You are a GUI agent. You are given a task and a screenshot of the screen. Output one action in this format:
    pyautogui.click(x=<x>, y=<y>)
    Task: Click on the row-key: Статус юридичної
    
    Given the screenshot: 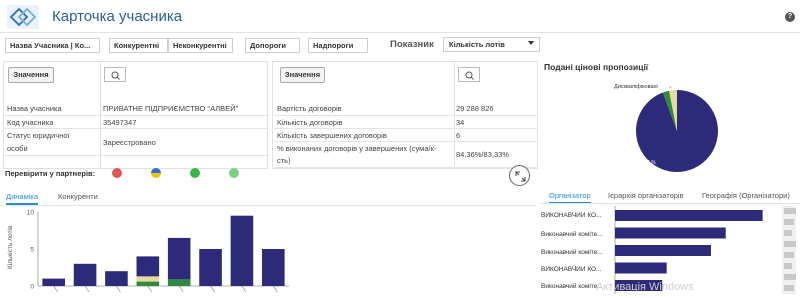 What is the action you would take?
    pyautogui.click(x=38, y=135)
    